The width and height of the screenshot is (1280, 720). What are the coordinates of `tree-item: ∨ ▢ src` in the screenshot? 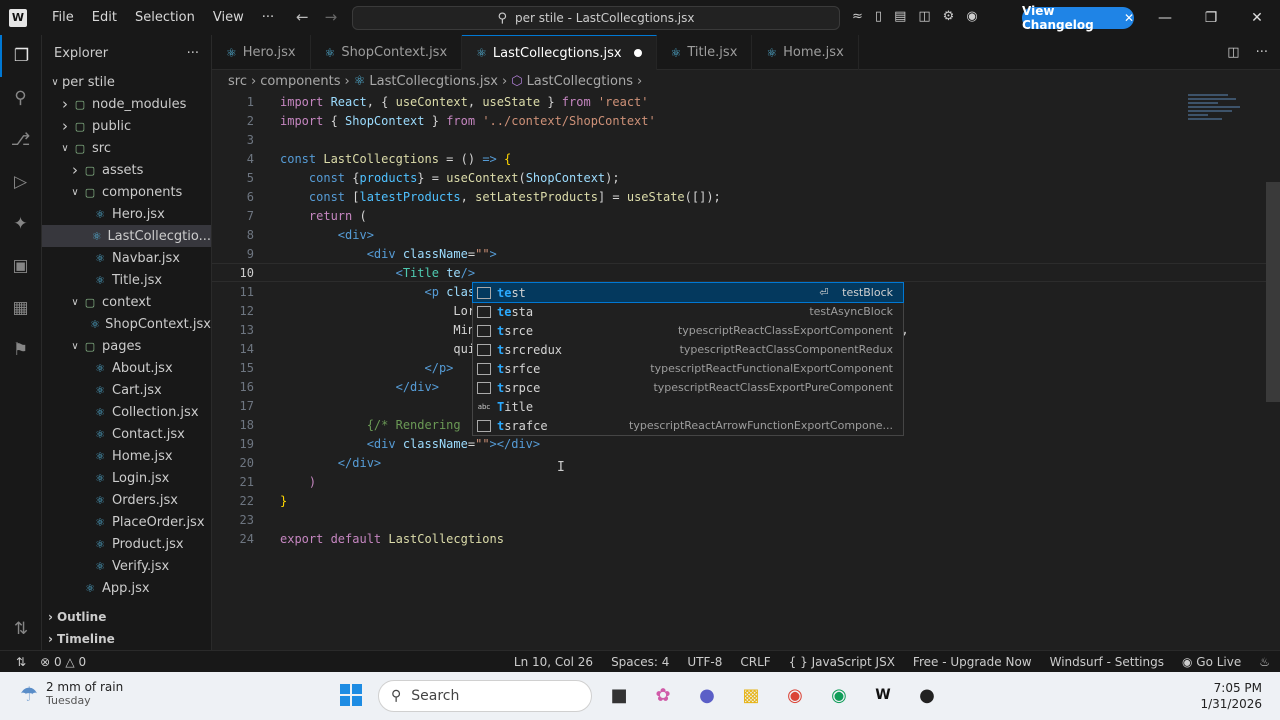 It's located at (126, 148).